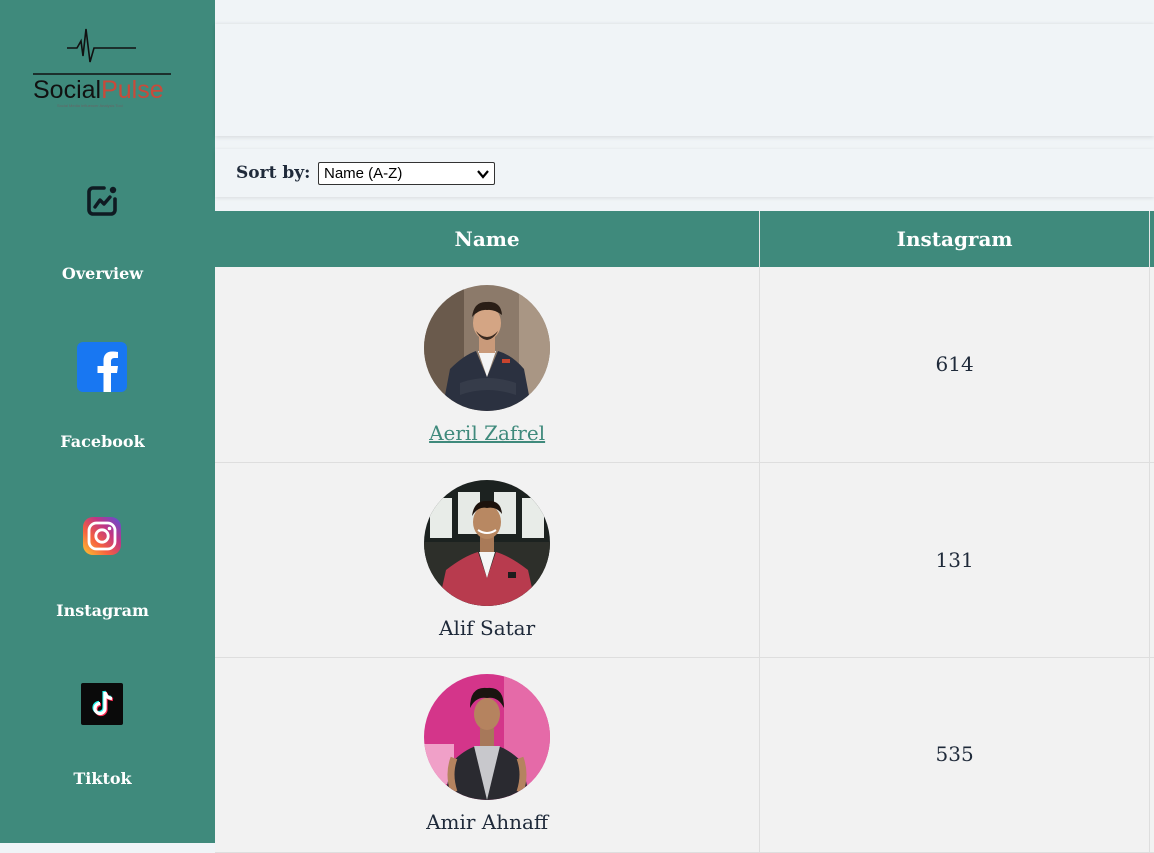  Describe the element at coordinates (102, 367) in the screenshot. I see `facebook-icon` at that location.